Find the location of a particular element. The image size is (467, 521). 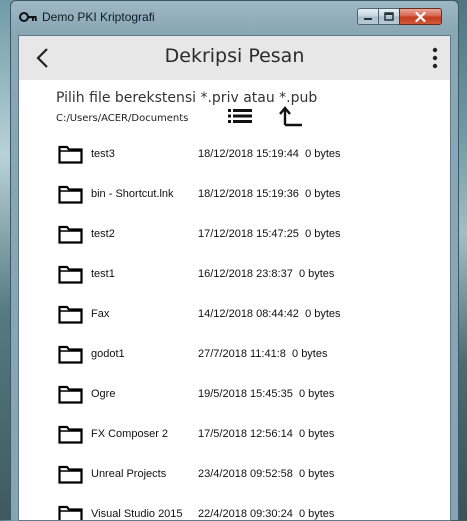

file-date: 14/12/2018 08:44:42 is located at coordinates (248, 314).